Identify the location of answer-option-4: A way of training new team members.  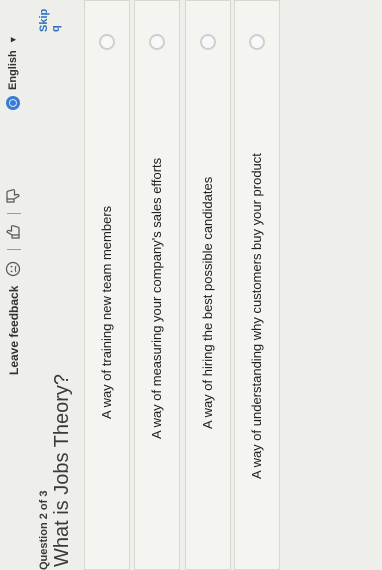
(107, 285).